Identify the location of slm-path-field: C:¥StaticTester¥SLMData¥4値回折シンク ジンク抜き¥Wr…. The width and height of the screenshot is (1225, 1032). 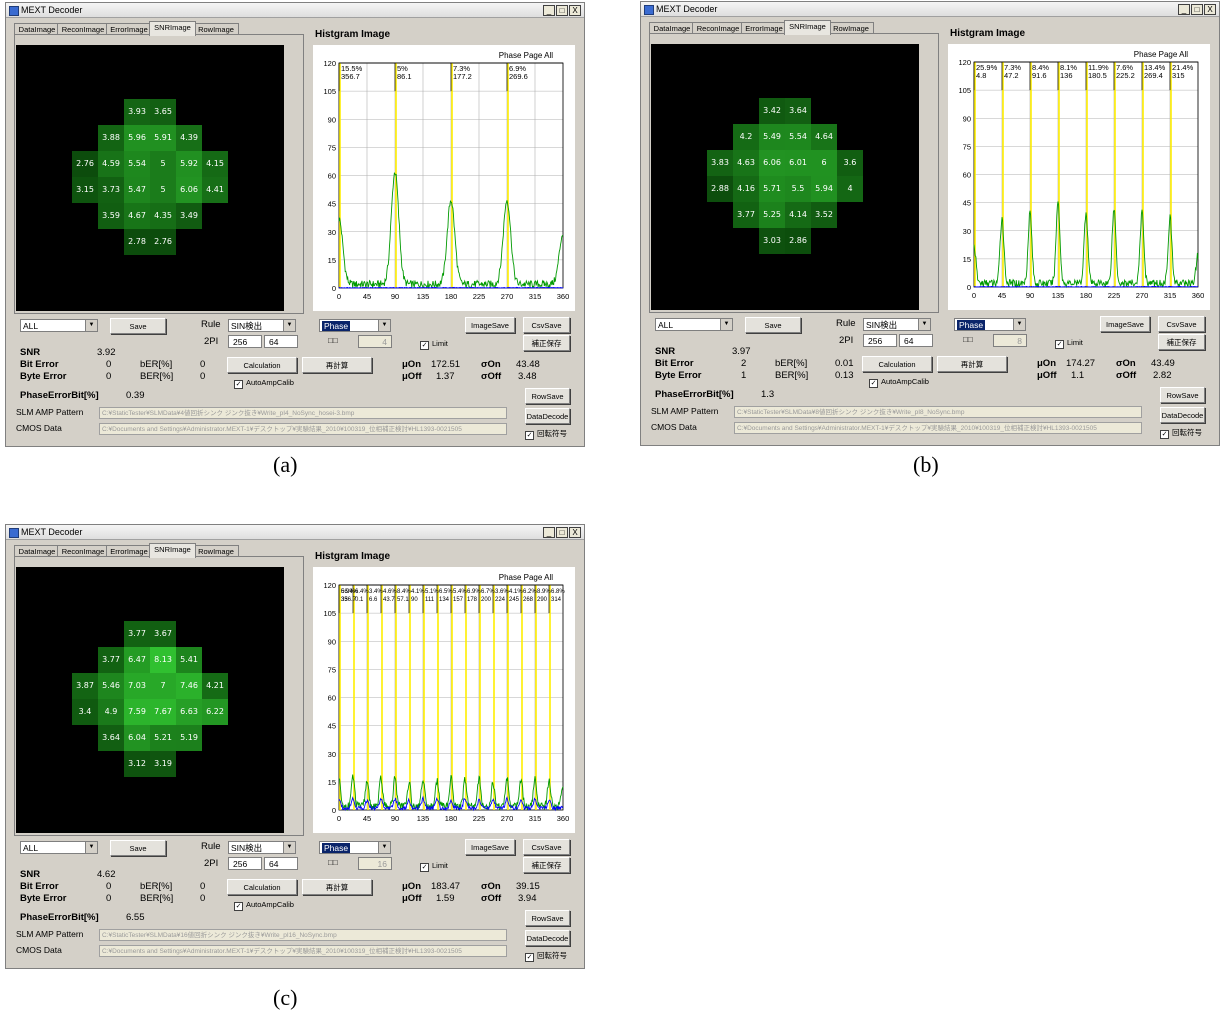
(303, 413).